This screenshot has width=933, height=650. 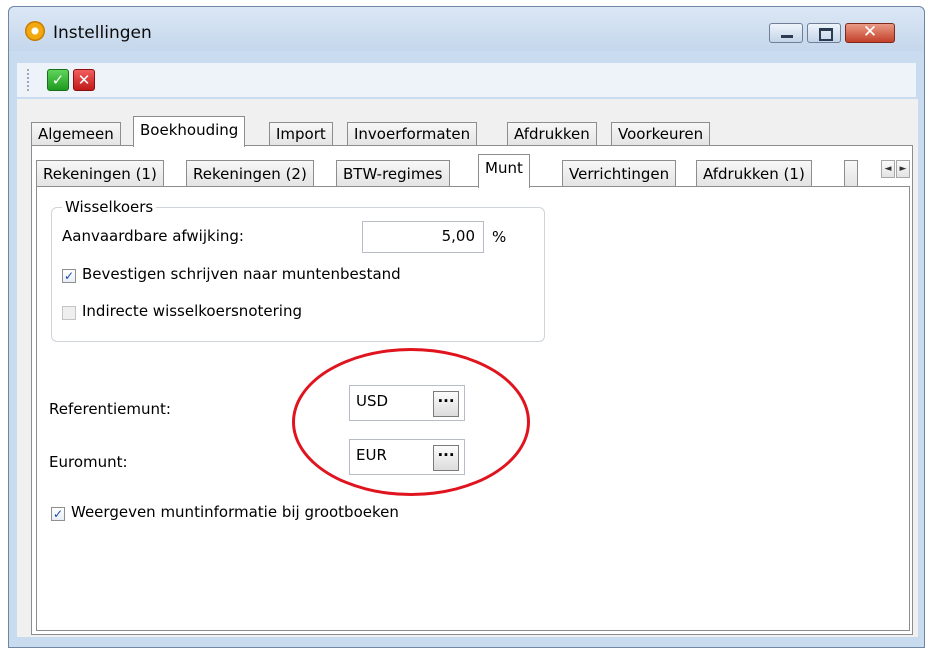 What do you see at coordinates (372, 401) in the screenshot?
I see `referentiemunt-value: USD` at bounding box center [372, 401].